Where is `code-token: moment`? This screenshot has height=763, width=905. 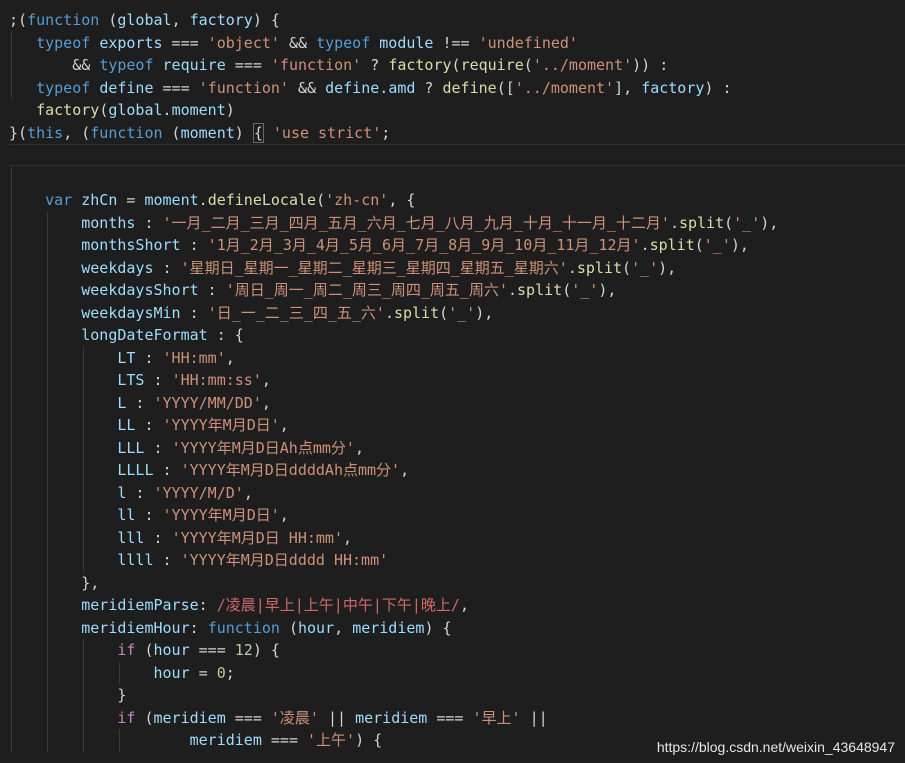
code-token: moment is located at coordinates (171, 200).